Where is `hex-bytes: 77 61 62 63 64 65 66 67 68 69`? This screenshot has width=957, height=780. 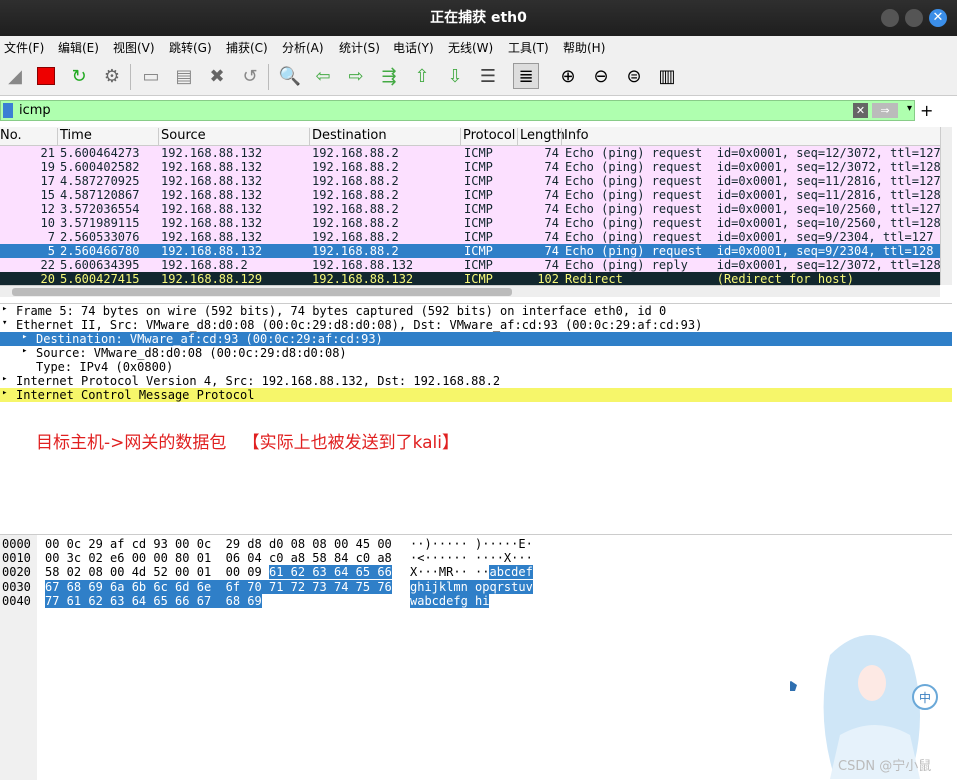
hex-bytes: 77 61 62 63 64 65 66 67 68 69 is located at coordinates (153, 600).